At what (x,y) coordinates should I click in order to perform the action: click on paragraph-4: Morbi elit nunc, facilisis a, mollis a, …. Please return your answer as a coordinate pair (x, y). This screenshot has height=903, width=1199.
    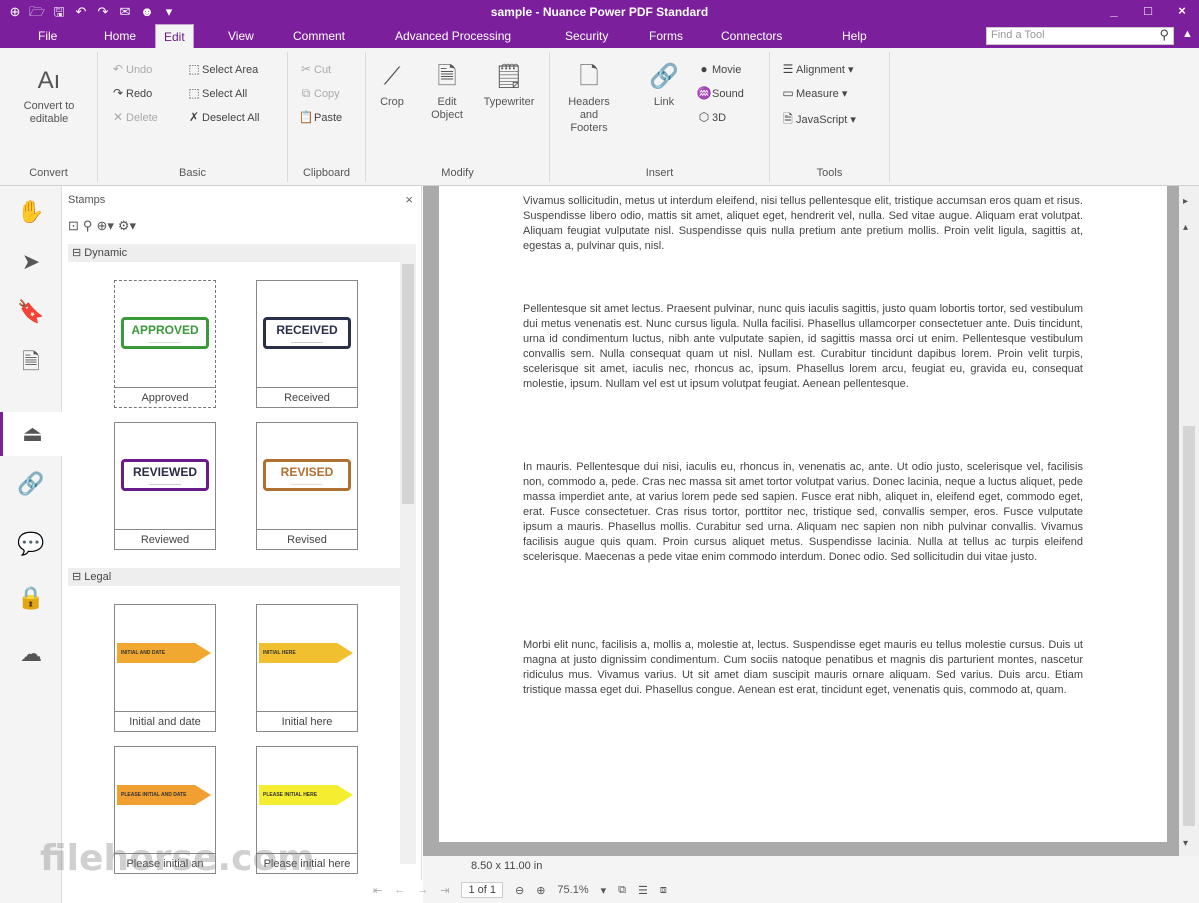
    Looking at the image, I should click on (803, 667).